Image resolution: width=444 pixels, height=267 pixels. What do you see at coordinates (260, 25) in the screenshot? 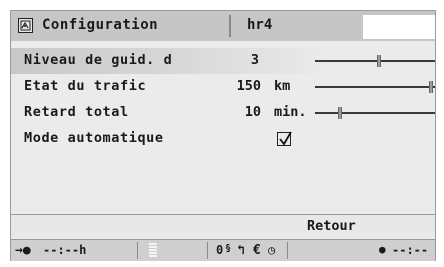
I see `radio-station-label: hr4` at bounding box center [260, 25].